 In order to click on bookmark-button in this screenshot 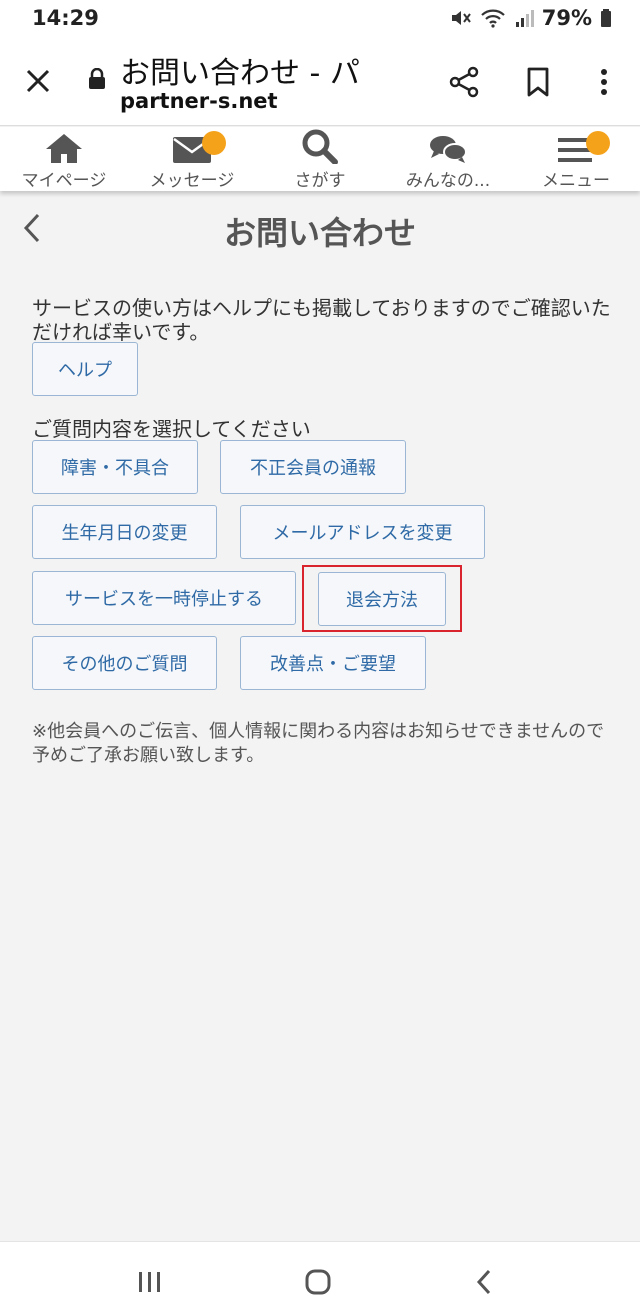, I will do `click(538, 82)`.